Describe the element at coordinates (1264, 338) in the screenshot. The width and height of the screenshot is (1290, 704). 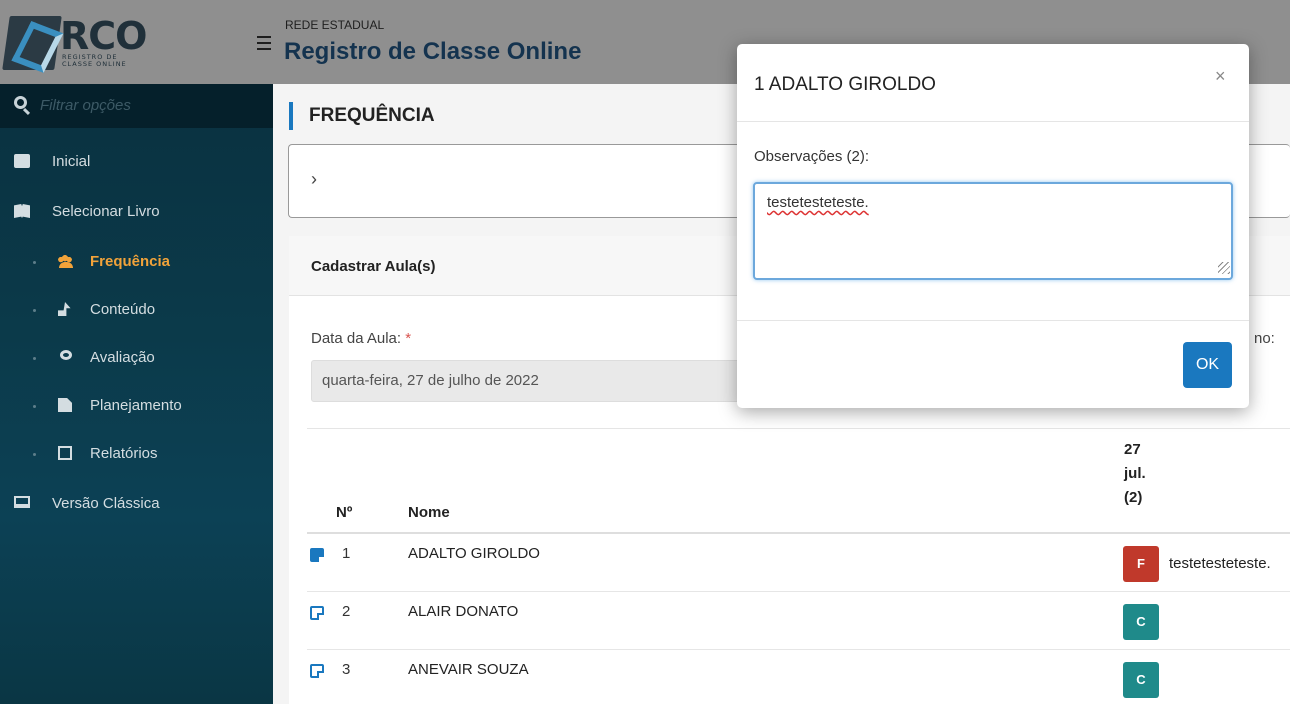
I see `right-label-fragment: no:` at that location.